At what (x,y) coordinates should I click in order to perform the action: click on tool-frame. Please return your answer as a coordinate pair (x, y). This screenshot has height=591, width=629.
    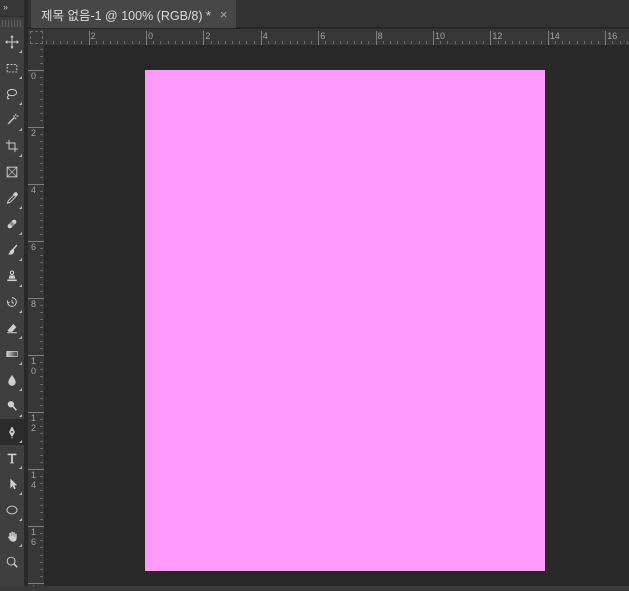
    Looking at the image, I should click on (12, 172).